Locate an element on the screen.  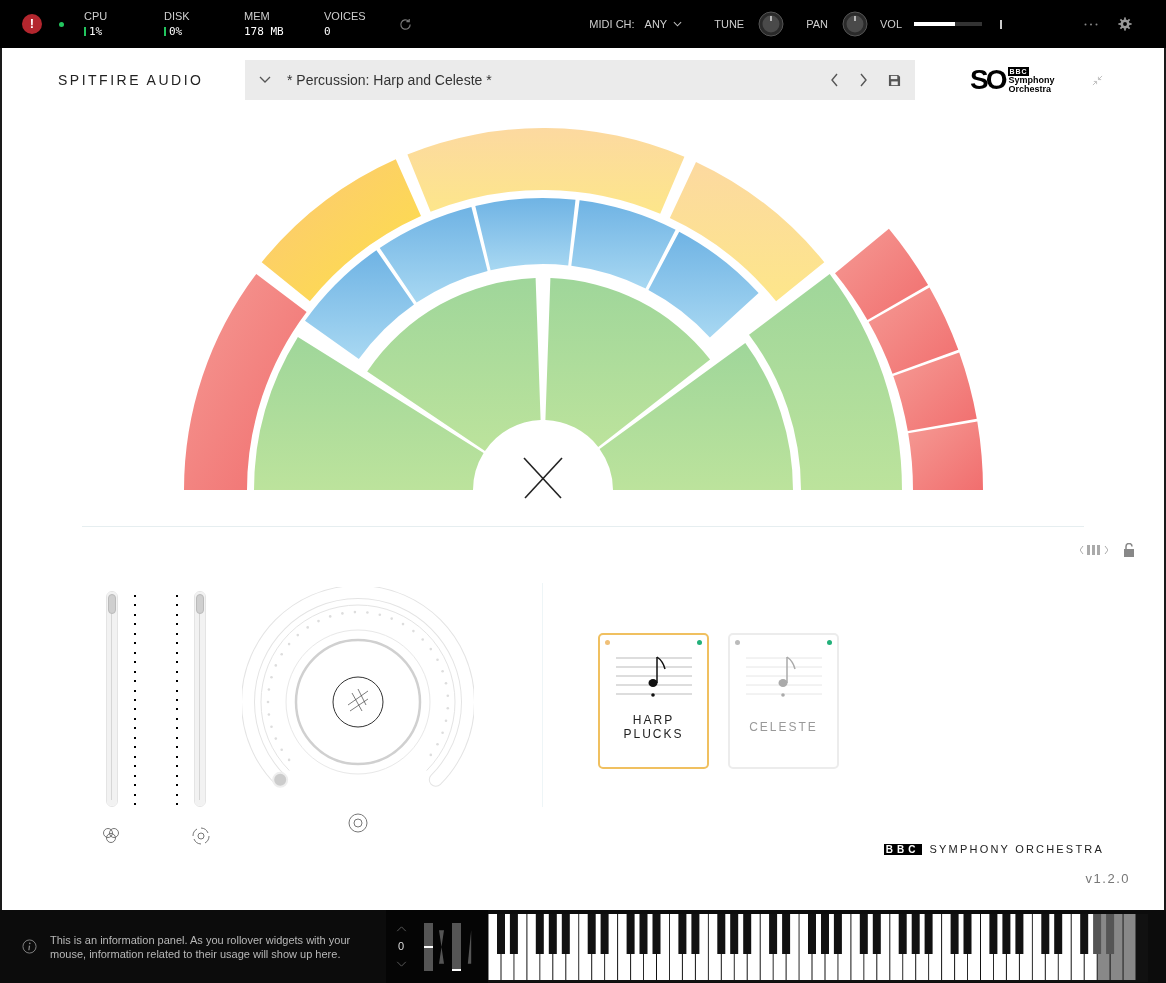
stat-label: VOICES is located at coordinates (345, 16).